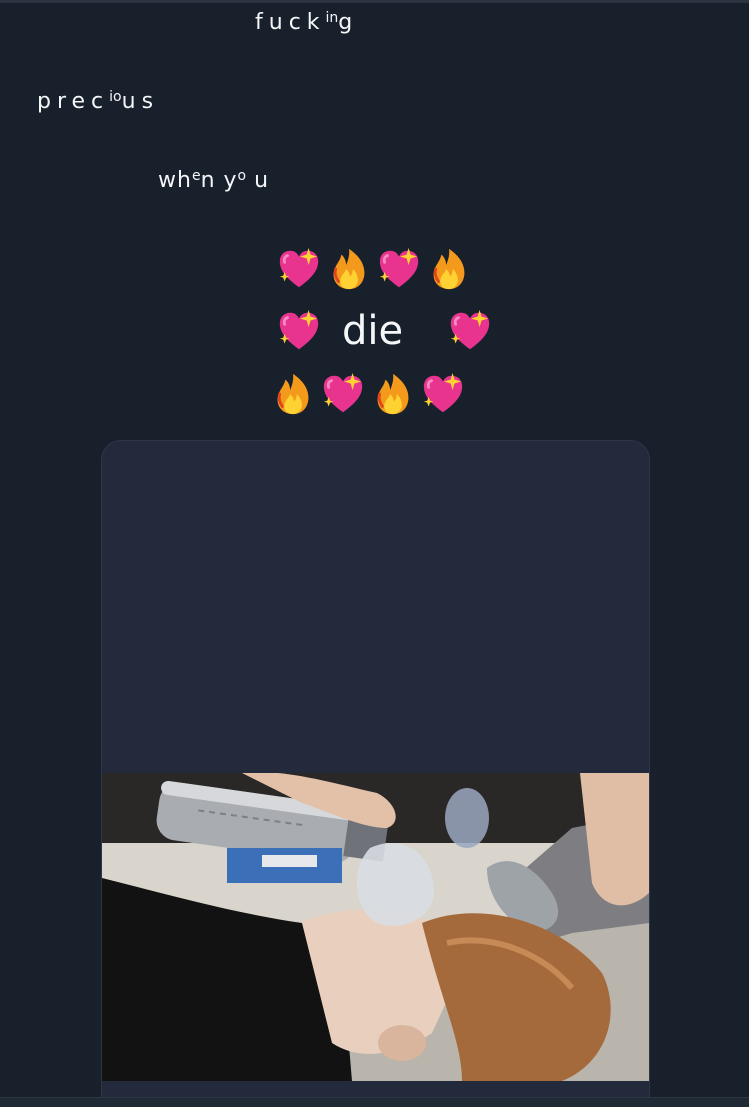  What do you see at coordinates (258, 180) in the screenshot?
I see `line3-tail: u` at bounding box center [258, 180].